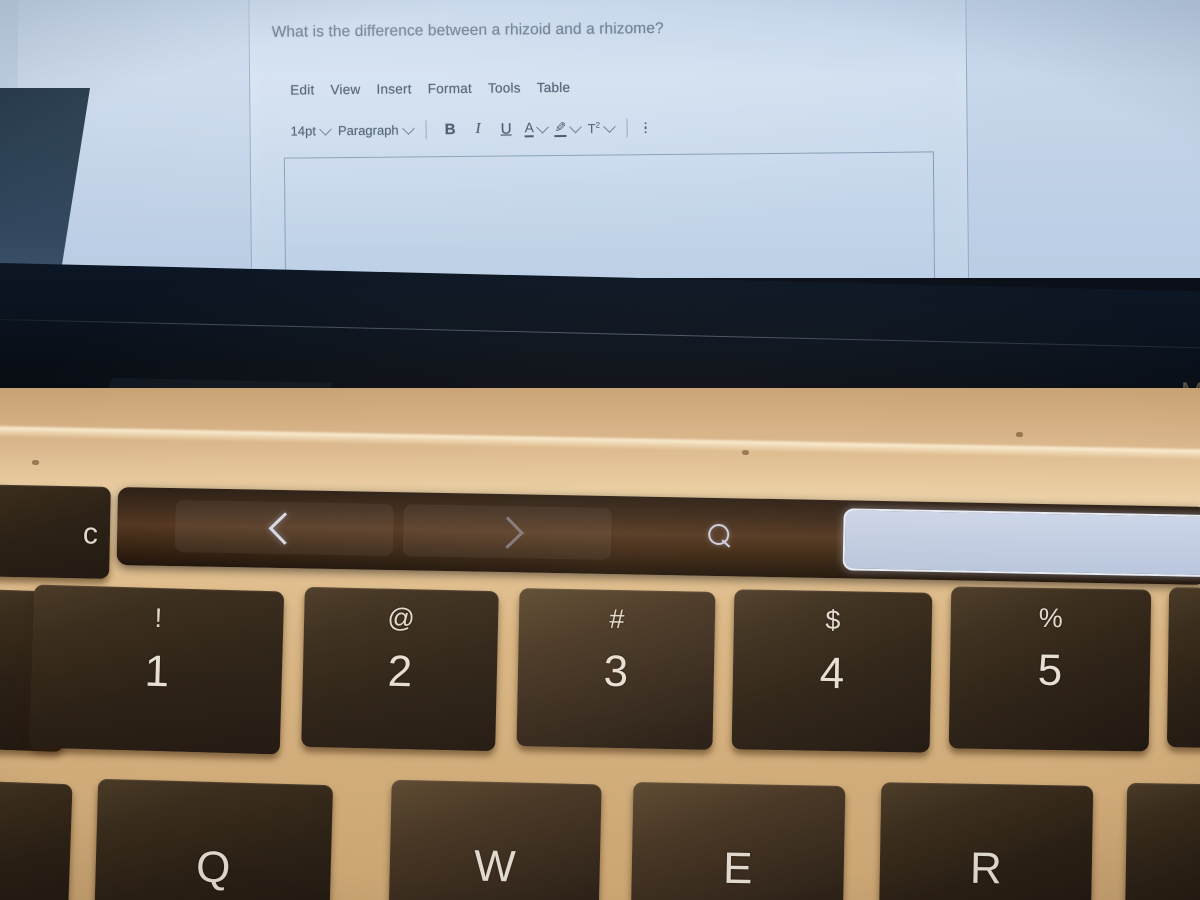 This screenshot has width=1200, height=900. What do you see at coordinates (213, 867) in the screenshot?
I see `key-q-label: Q` at bounding box center [213, 867].